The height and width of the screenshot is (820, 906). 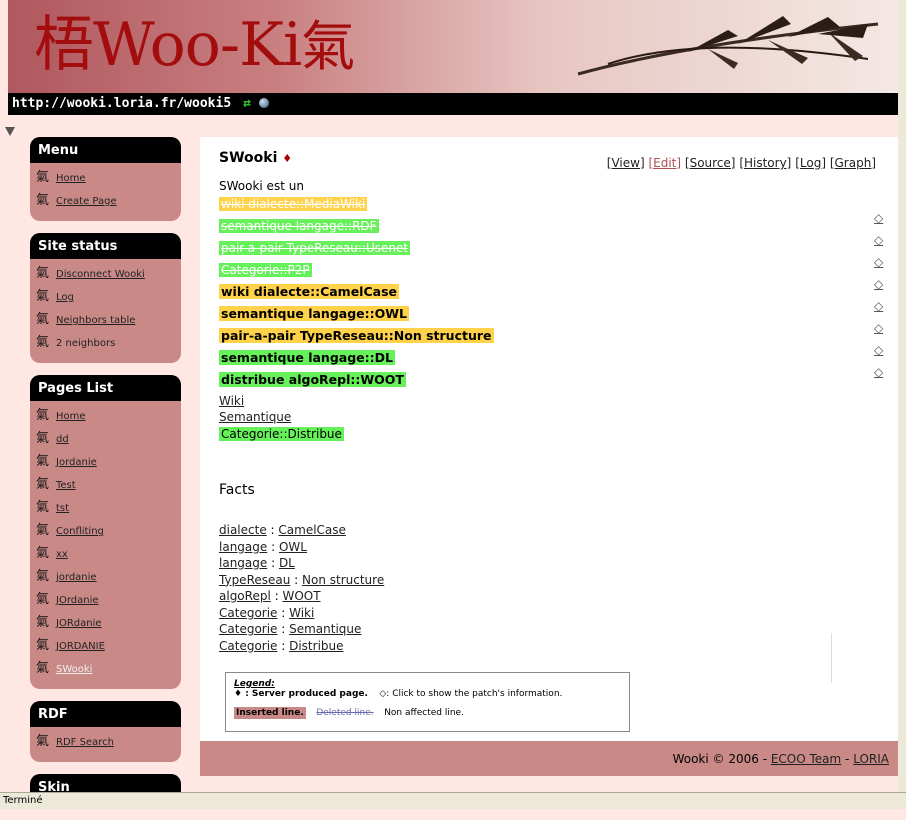 I want to click on page-link: JORdanie, so click(x=79, y=623).